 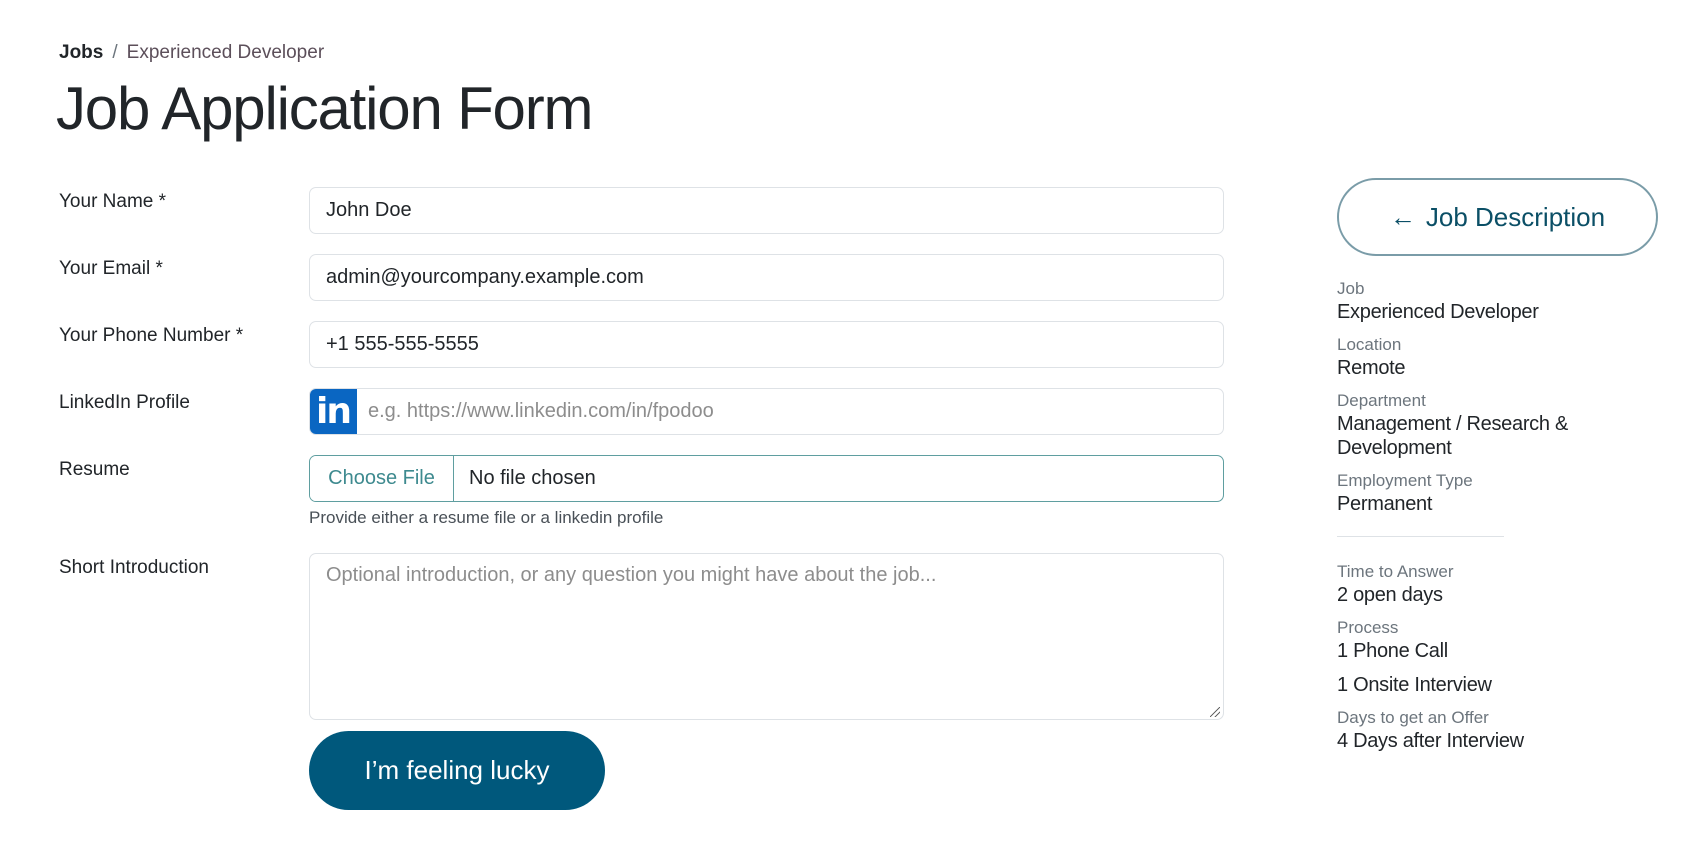 What do you see at coordinates (382, 478) in the screenshot?
I see `choose-file-button: Choose File` at bounding box center [382, 478].